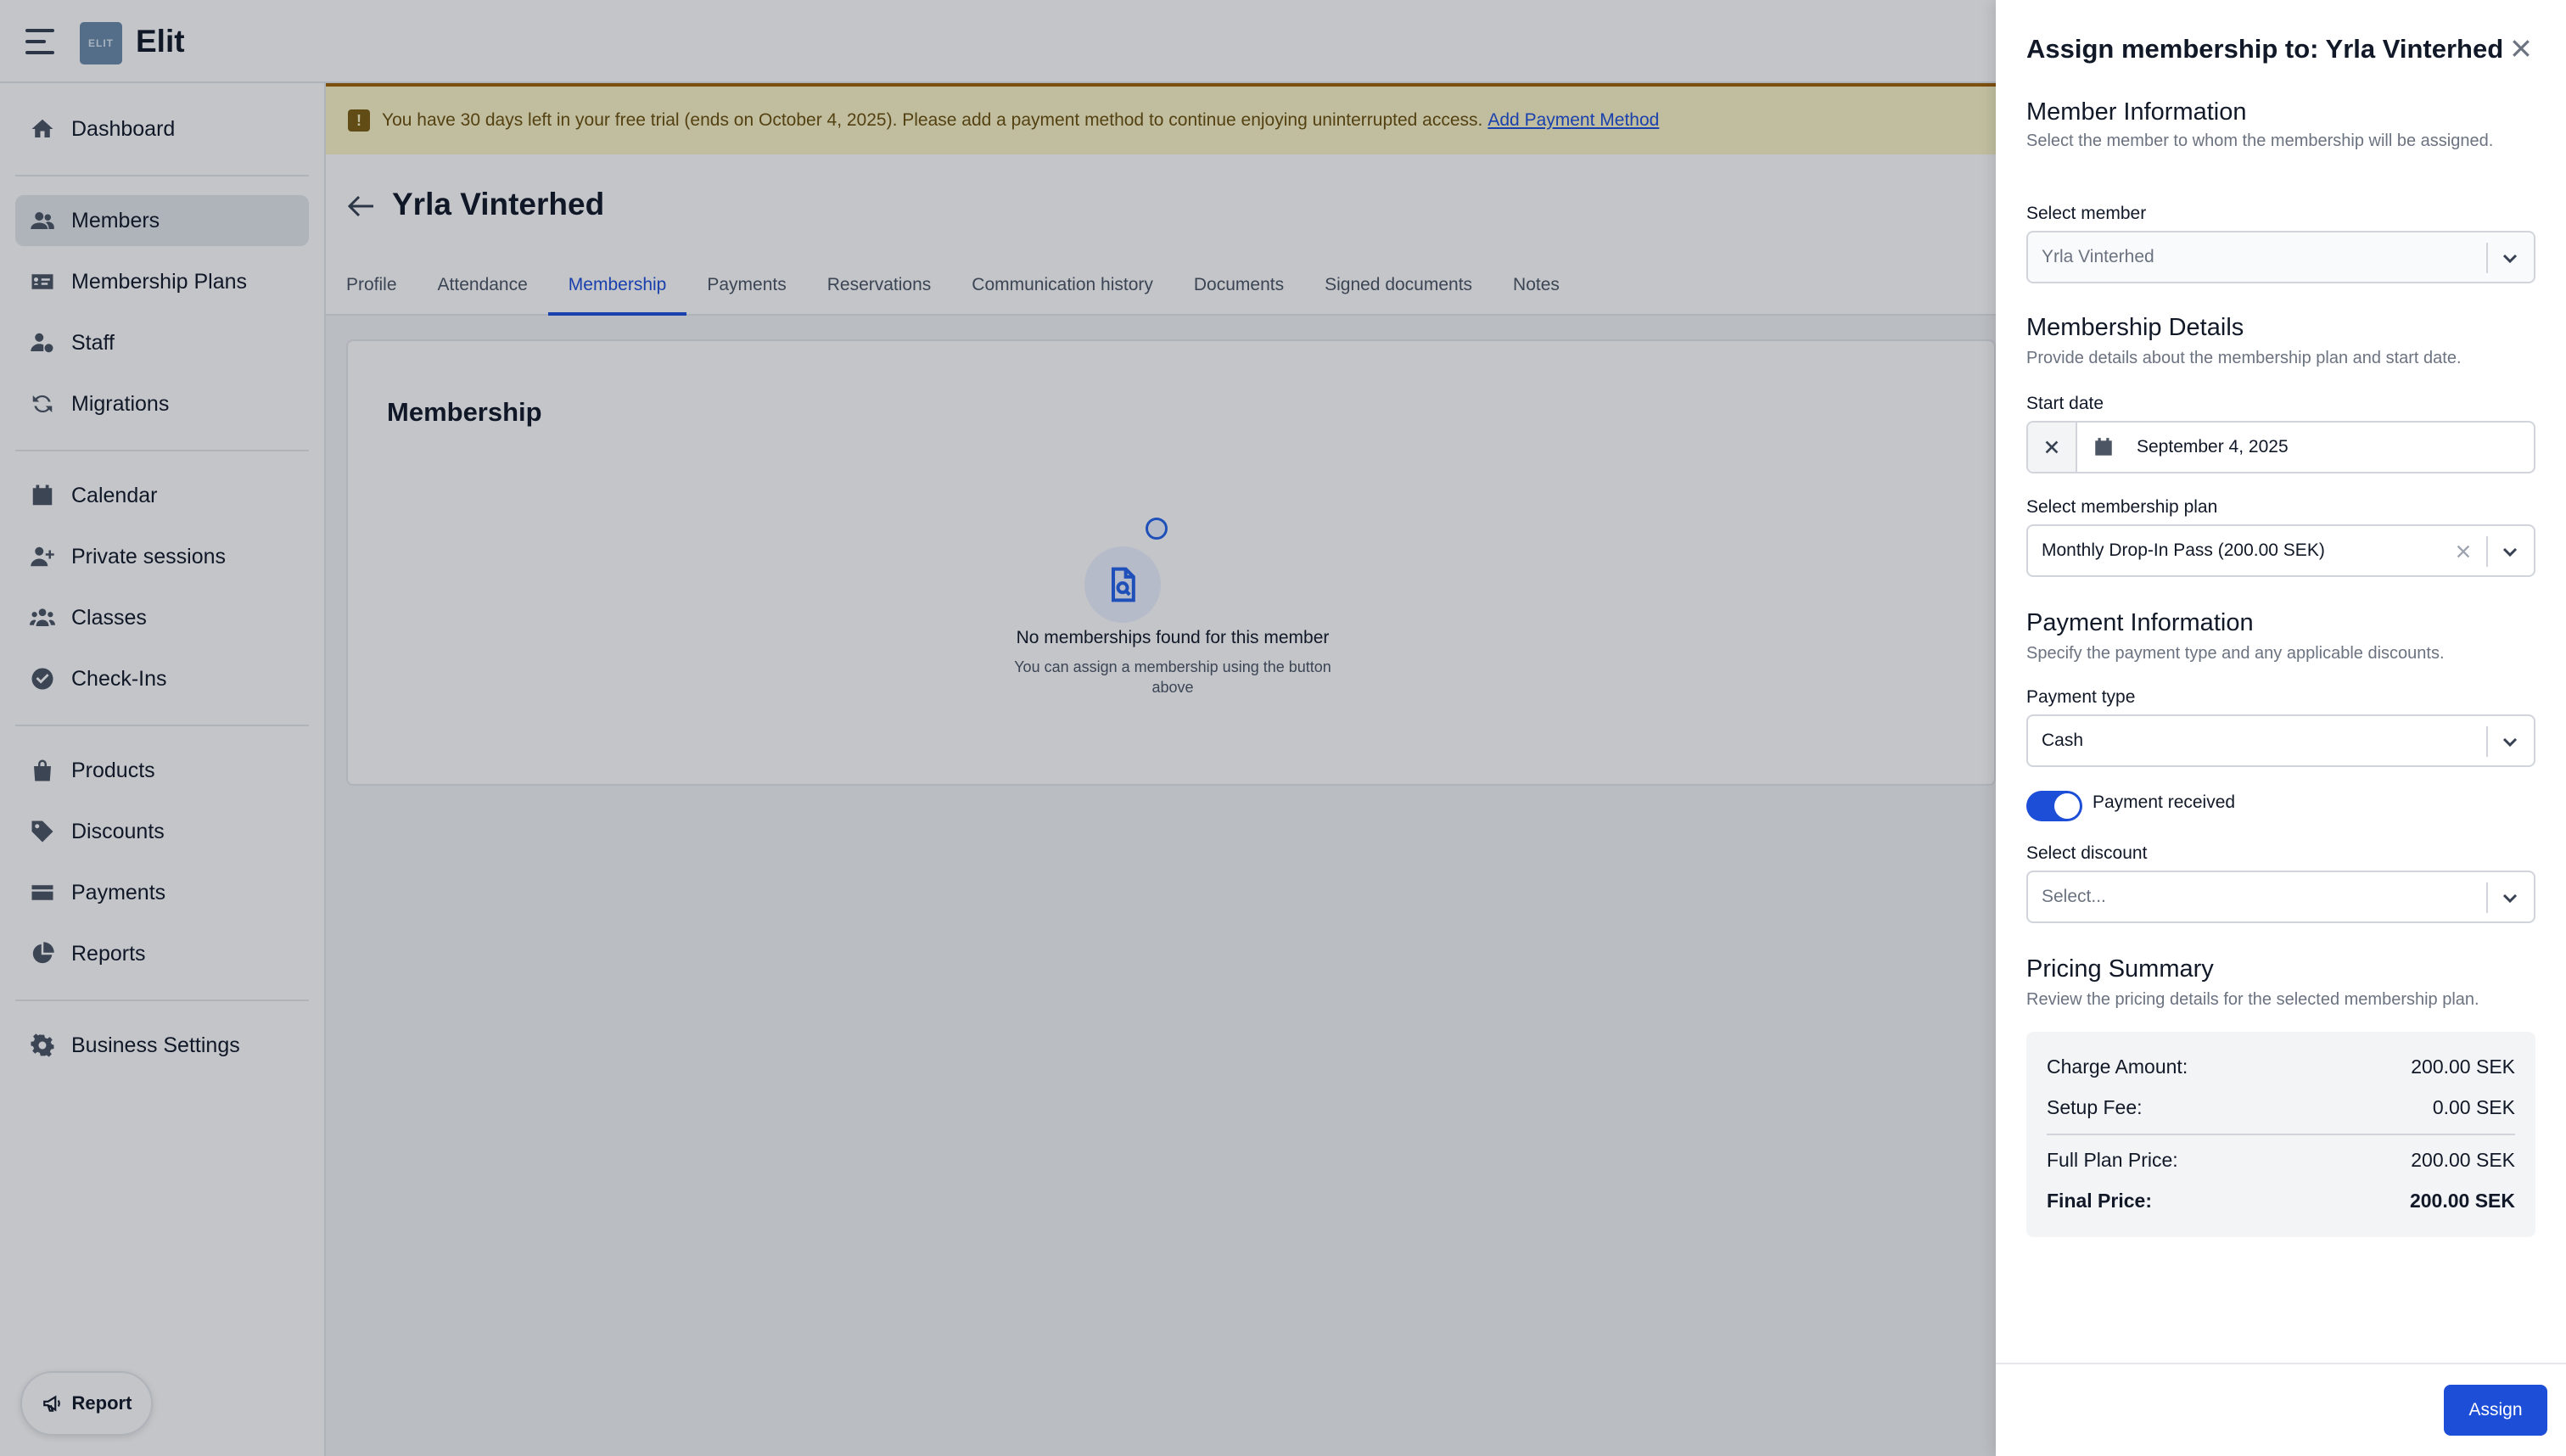  Describe the element at coordinates (2081, 697) in the screenshot. I see `payment-type-label: Payment type` at that location.